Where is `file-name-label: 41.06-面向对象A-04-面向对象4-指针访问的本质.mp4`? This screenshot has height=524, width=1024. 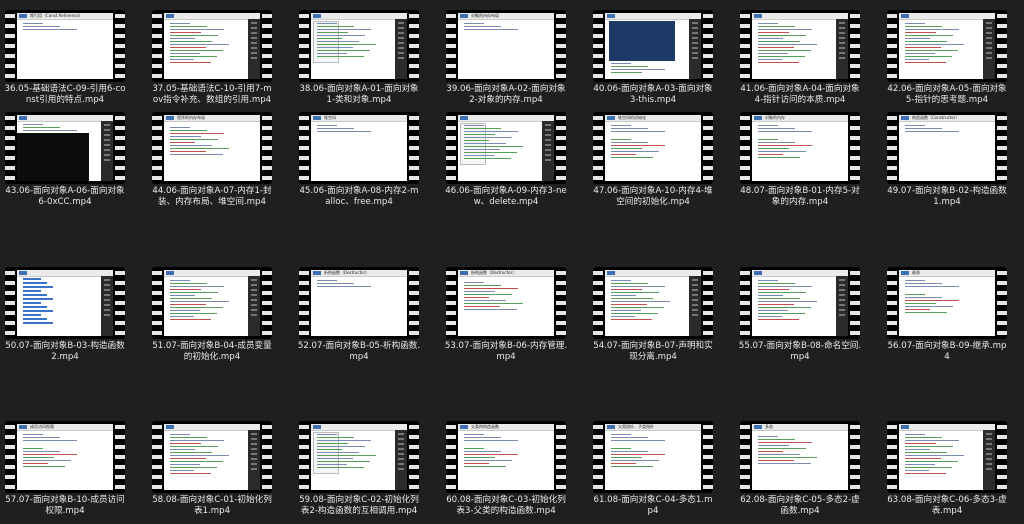 file-name-label: 41.06-面向对象A-04-面向对象4-指针访问的本质.mp4 is located at coordinates (800, 95).